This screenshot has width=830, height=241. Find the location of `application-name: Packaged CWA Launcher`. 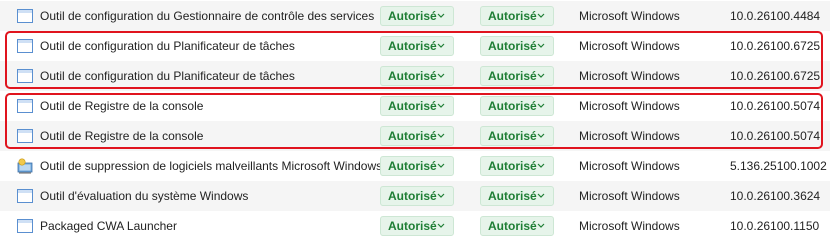

application-name: Packaged CWA Launcher is located at coordinates (108, 226).